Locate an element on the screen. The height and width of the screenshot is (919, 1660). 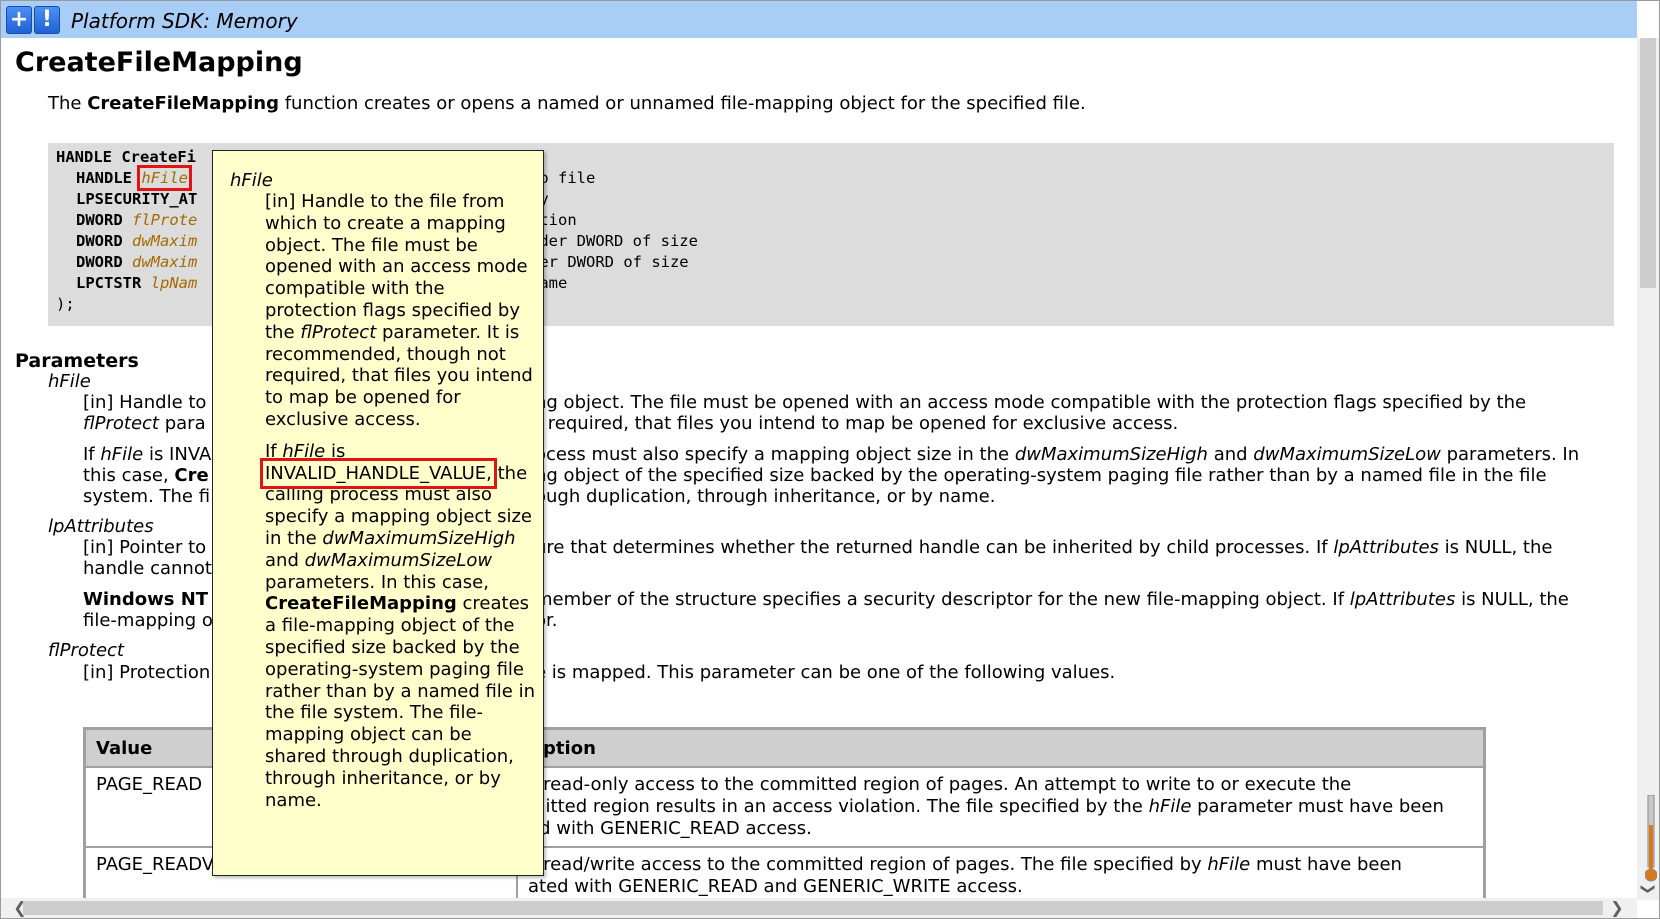
param-text: system. The fi is located at coordinates (147, 496).